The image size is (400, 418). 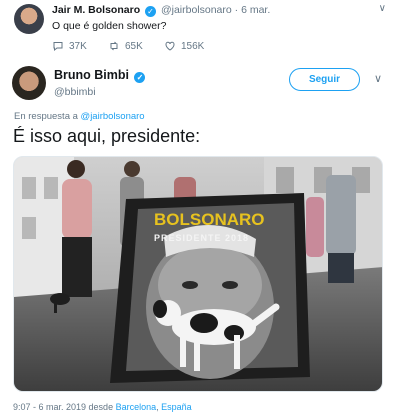 What do you see at coordinates (58, 47) in the screenshot?
I see `reply-bubble-icon` at bounding box center [58, 47].